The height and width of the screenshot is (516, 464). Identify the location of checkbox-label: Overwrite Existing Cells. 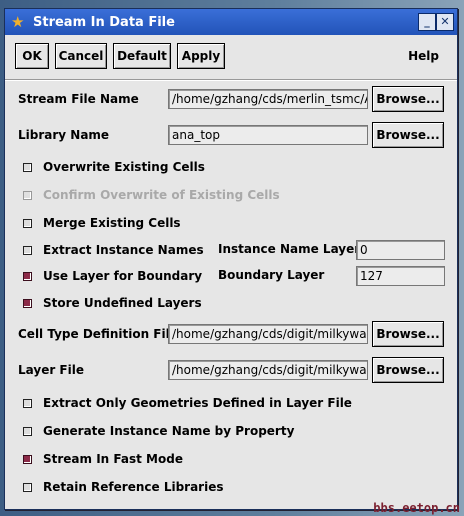
(124, 167).